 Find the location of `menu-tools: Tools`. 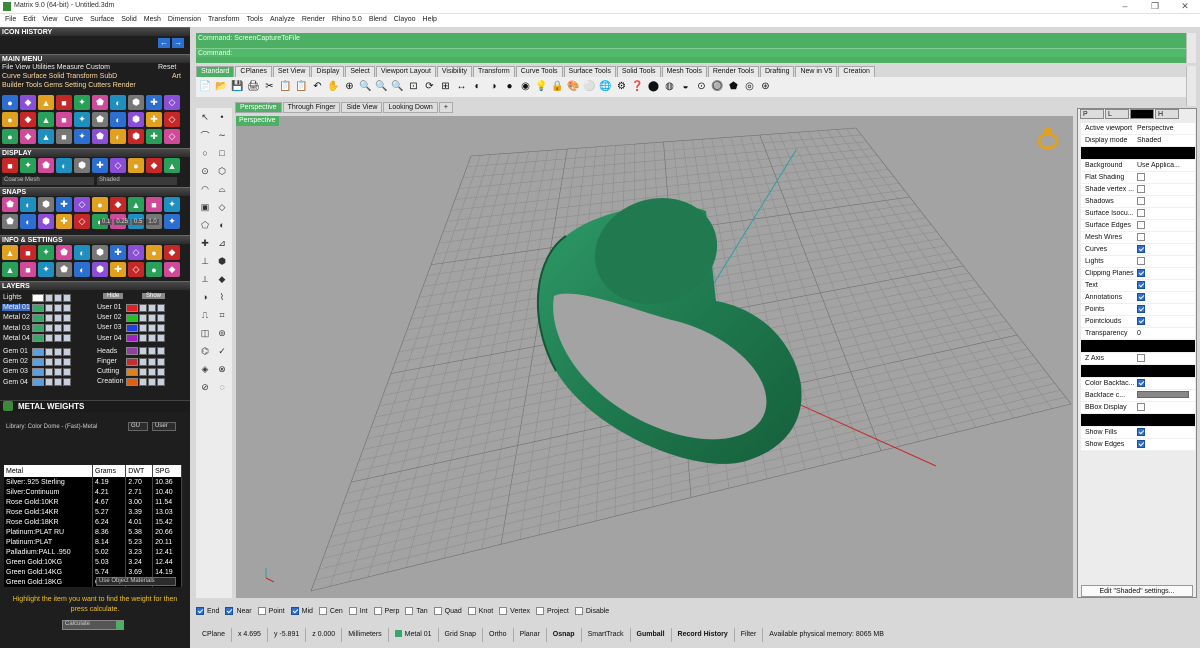

menu-tools: Tools is located at coordinates (255, 20).